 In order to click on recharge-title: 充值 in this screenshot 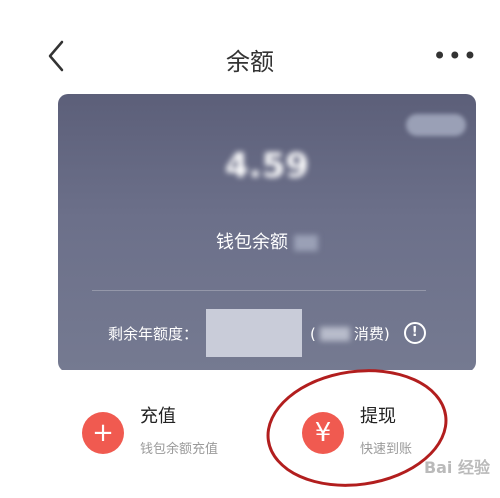, I will do `click(158, 416)`.